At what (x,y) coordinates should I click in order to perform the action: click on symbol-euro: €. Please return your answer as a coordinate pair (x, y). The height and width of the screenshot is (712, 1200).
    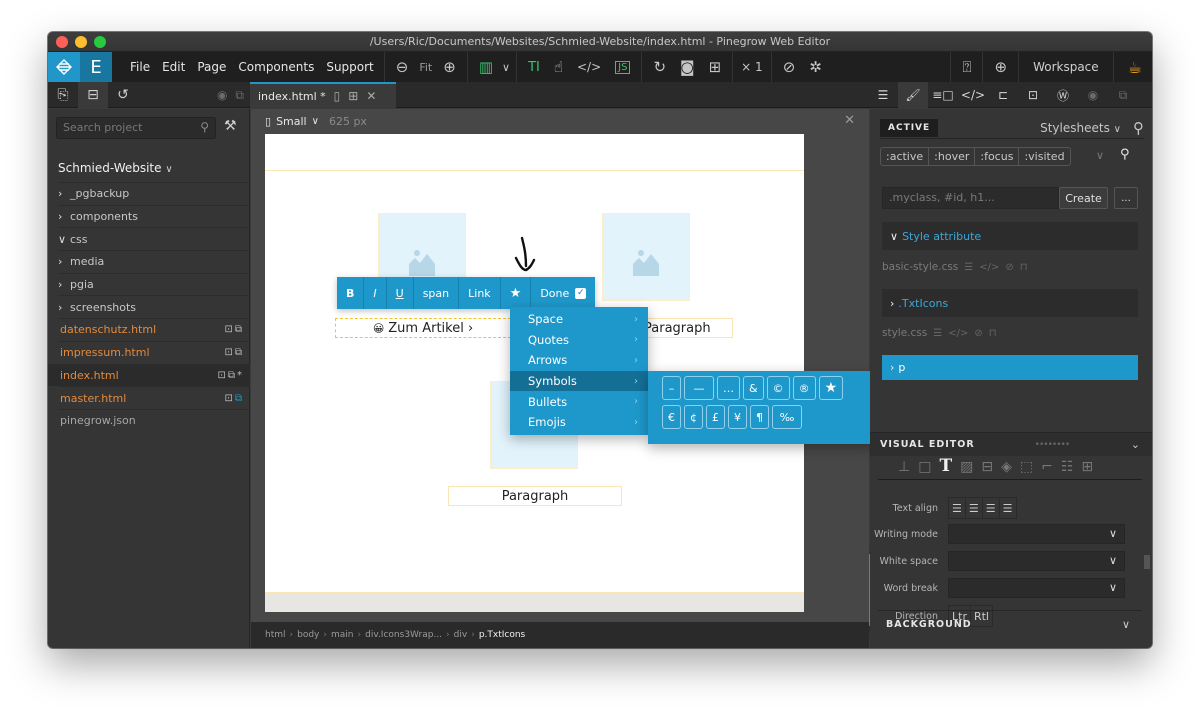
    Looking at the image, I should click on (671, 417).